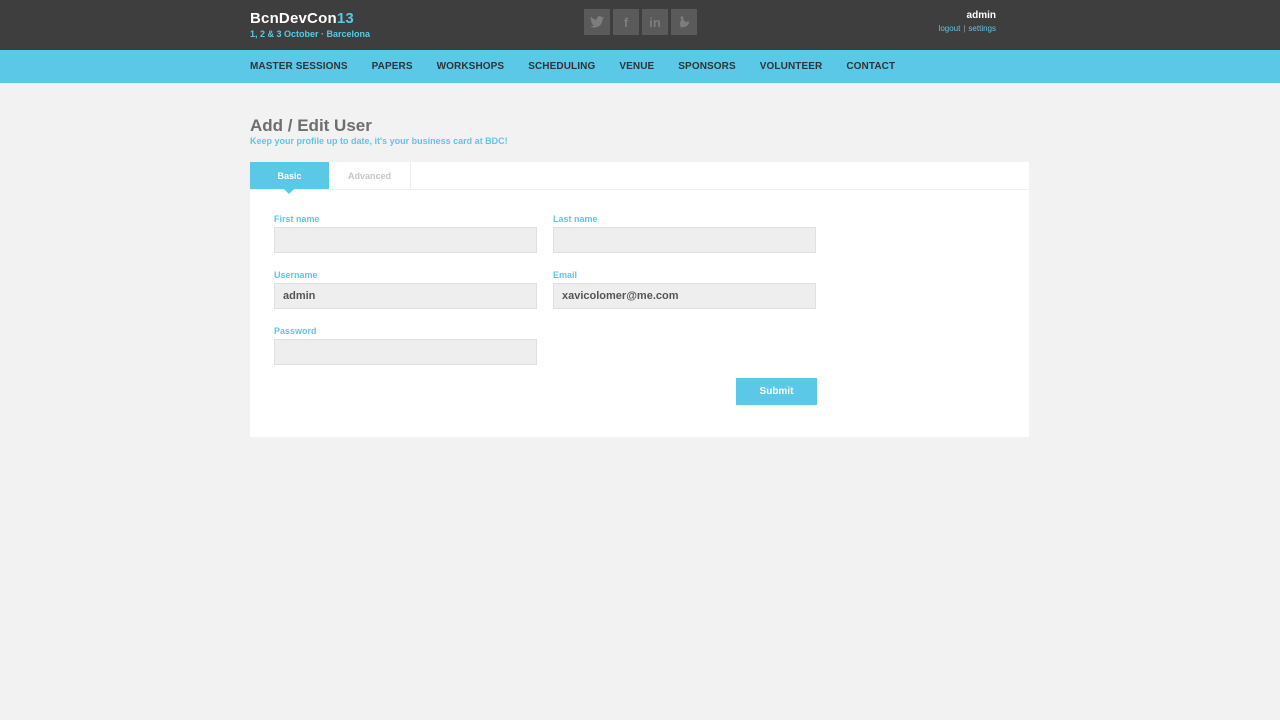  I want to click on user-links: logout | settings, so click(967, 29).